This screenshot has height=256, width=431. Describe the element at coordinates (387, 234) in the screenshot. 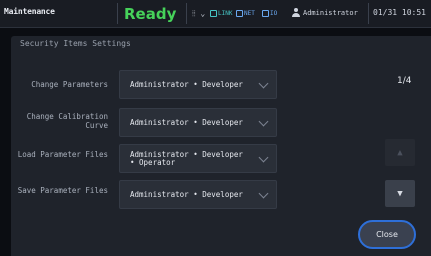

I see `close-button: Close` at that location.